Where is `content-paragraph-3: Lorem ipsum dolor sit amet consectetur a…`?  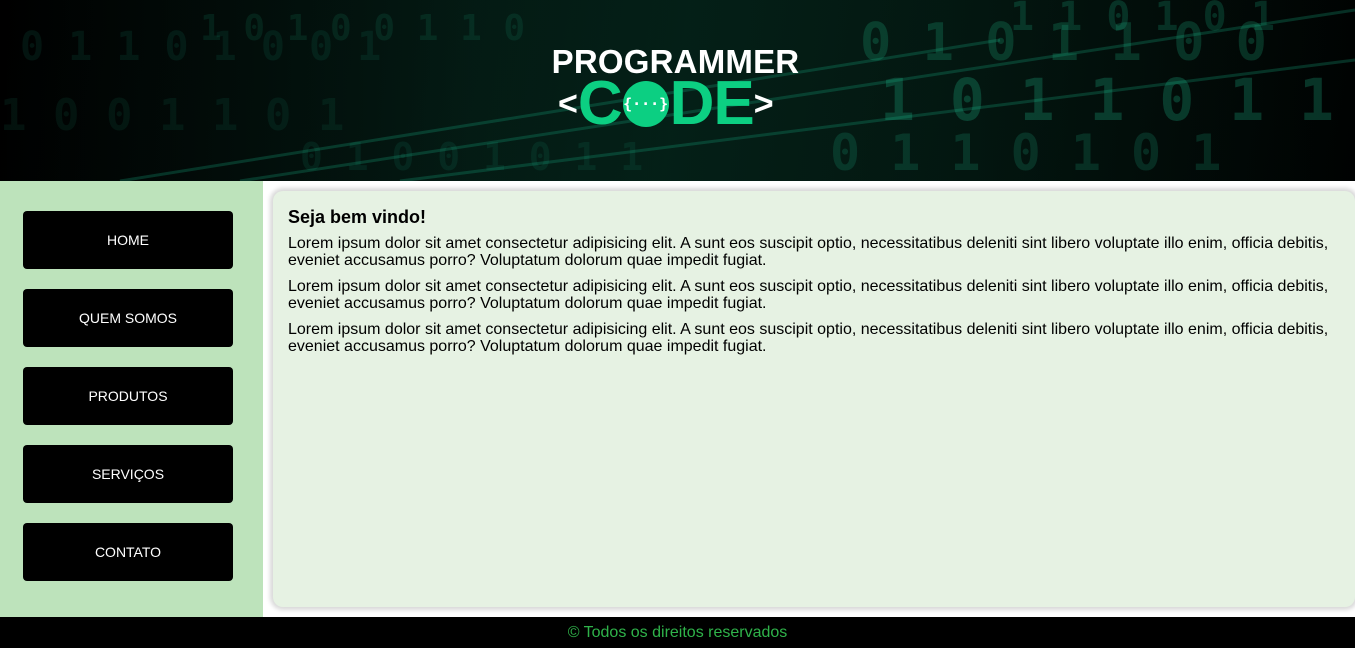 content-paragraph-3: Lorem ipsum dolor sit amet consectetur a… is located at coordinates (808, 338).